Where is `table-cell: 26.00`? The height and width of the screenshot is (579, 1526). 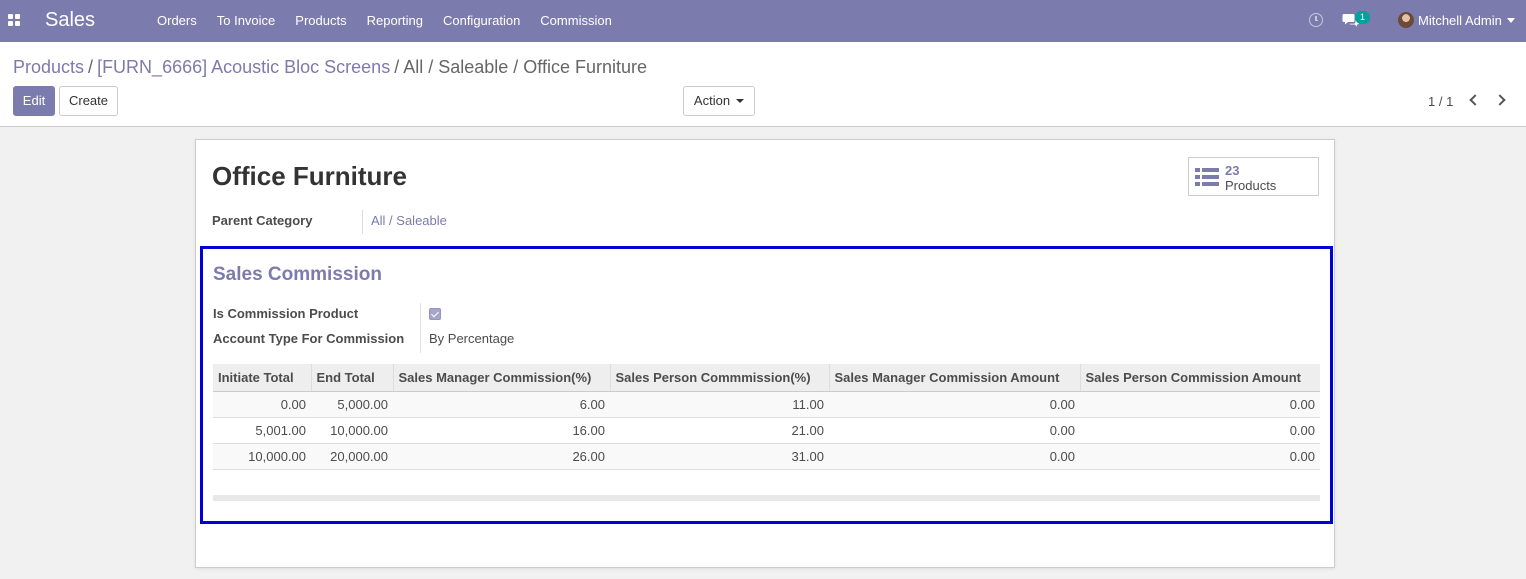 table-cell: 26.00 is located at coordinates (501, 456).